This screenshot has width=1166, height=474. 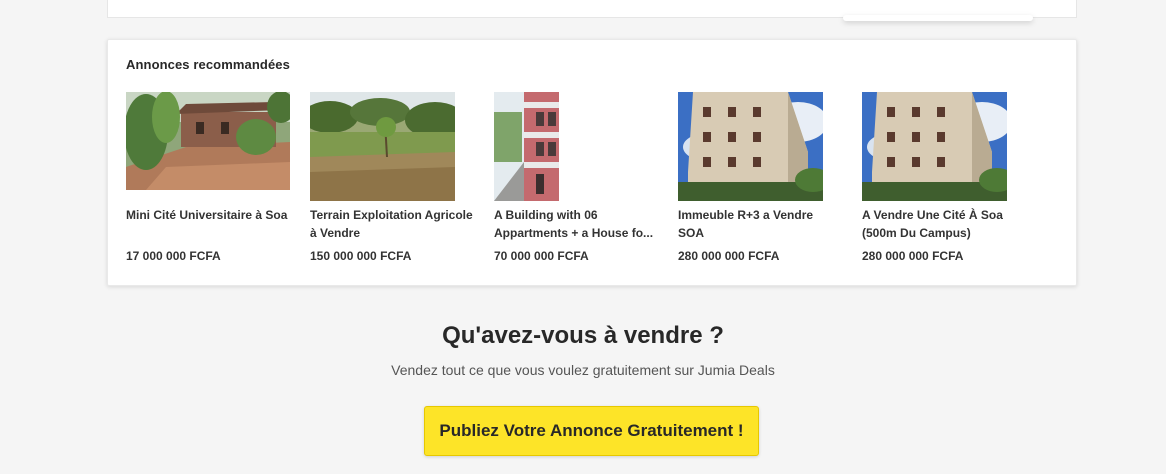 I want to click on building-photo, so click(x=526, y=146).